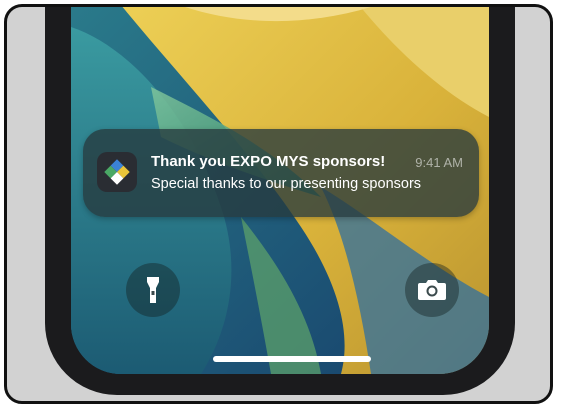  I want to click on expo-mys-diamond-icon, so click(117, 172).